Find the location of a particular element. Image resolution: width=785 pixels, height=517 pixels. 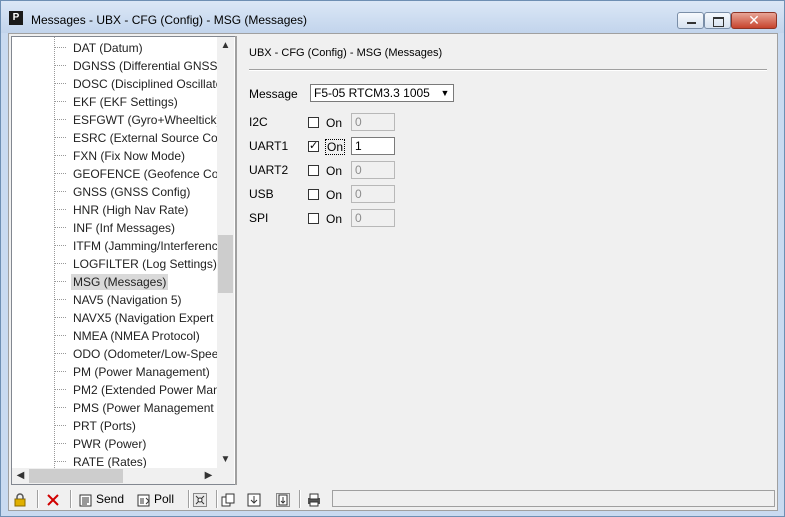

tree-item: DAT (Datum) is located at coordinates (135, 48).